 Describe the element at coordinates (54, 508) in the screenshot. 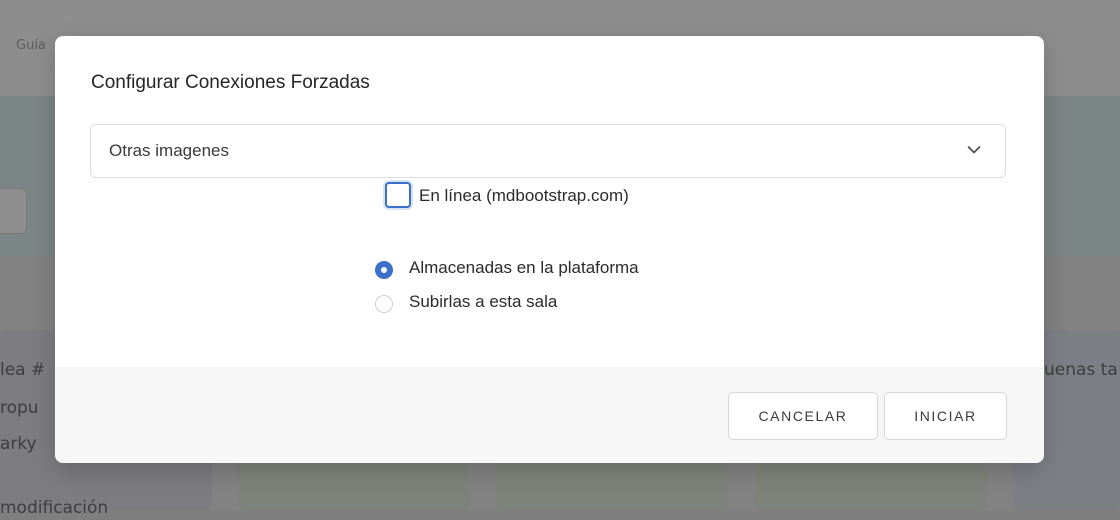

I see `background-card-text: modificación` at that location.